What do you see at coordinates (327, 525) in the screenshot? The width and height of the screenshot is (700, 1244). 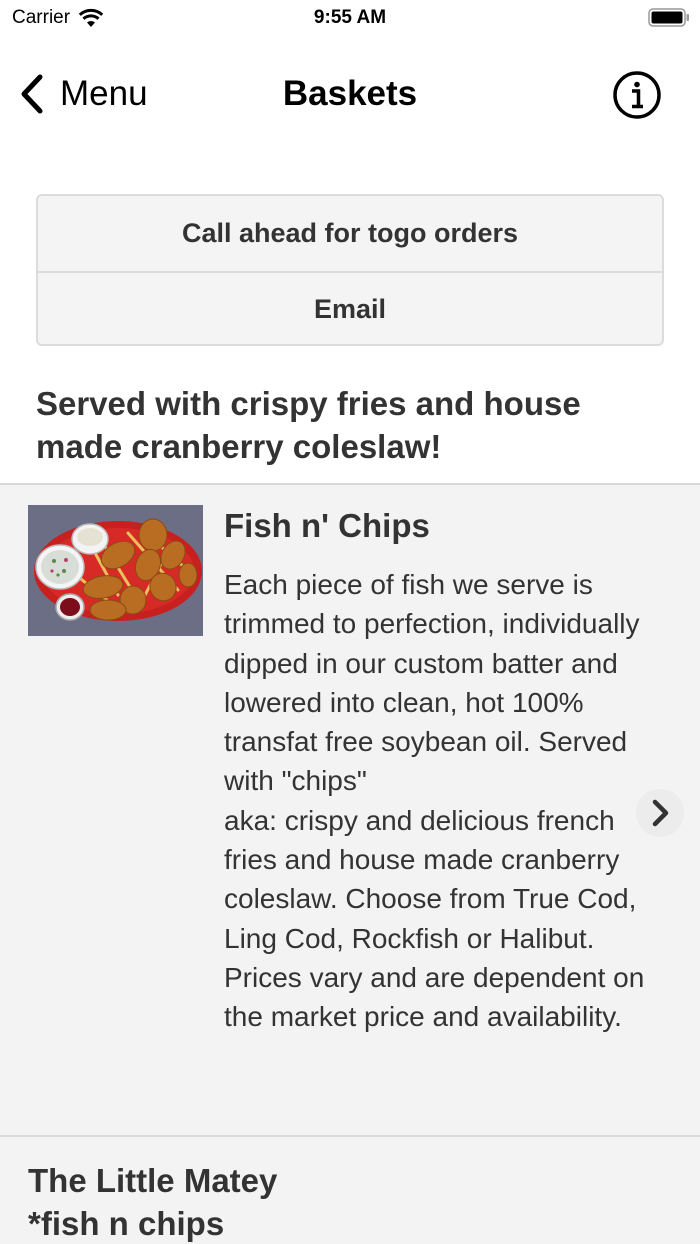 I see `item-title: Fish n' Chips` at bounding box center [327, 525].